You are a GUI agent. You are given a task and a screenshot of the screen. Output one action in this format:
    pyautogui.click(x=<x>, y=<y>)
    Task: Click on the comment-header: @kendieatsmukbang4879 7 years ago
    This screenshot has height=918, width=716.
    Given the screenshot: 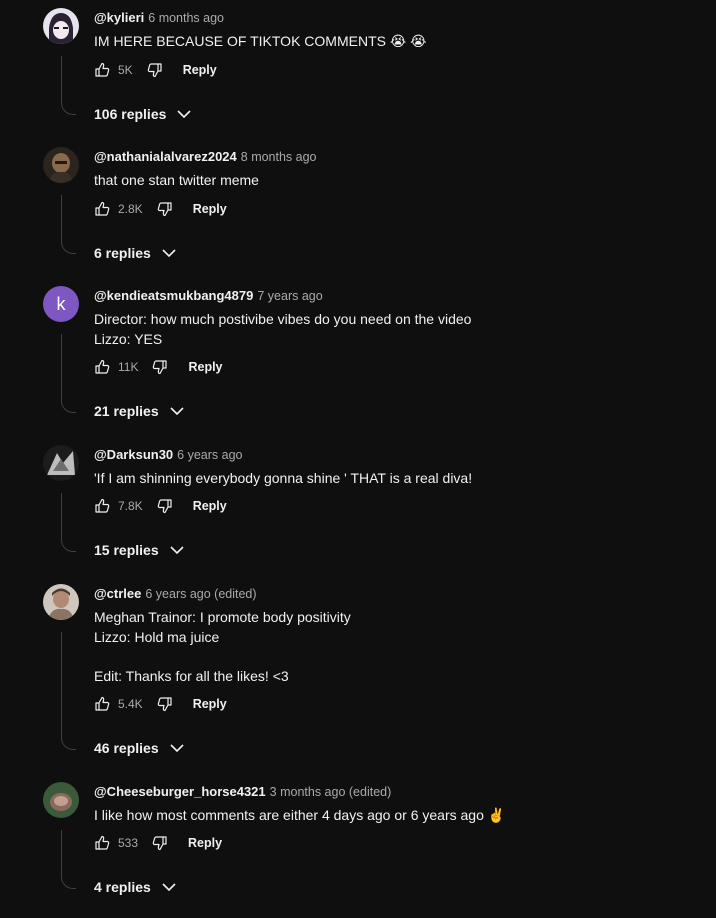 What is the action you would take?
    pyautogui.click(x=208, y=295)
    